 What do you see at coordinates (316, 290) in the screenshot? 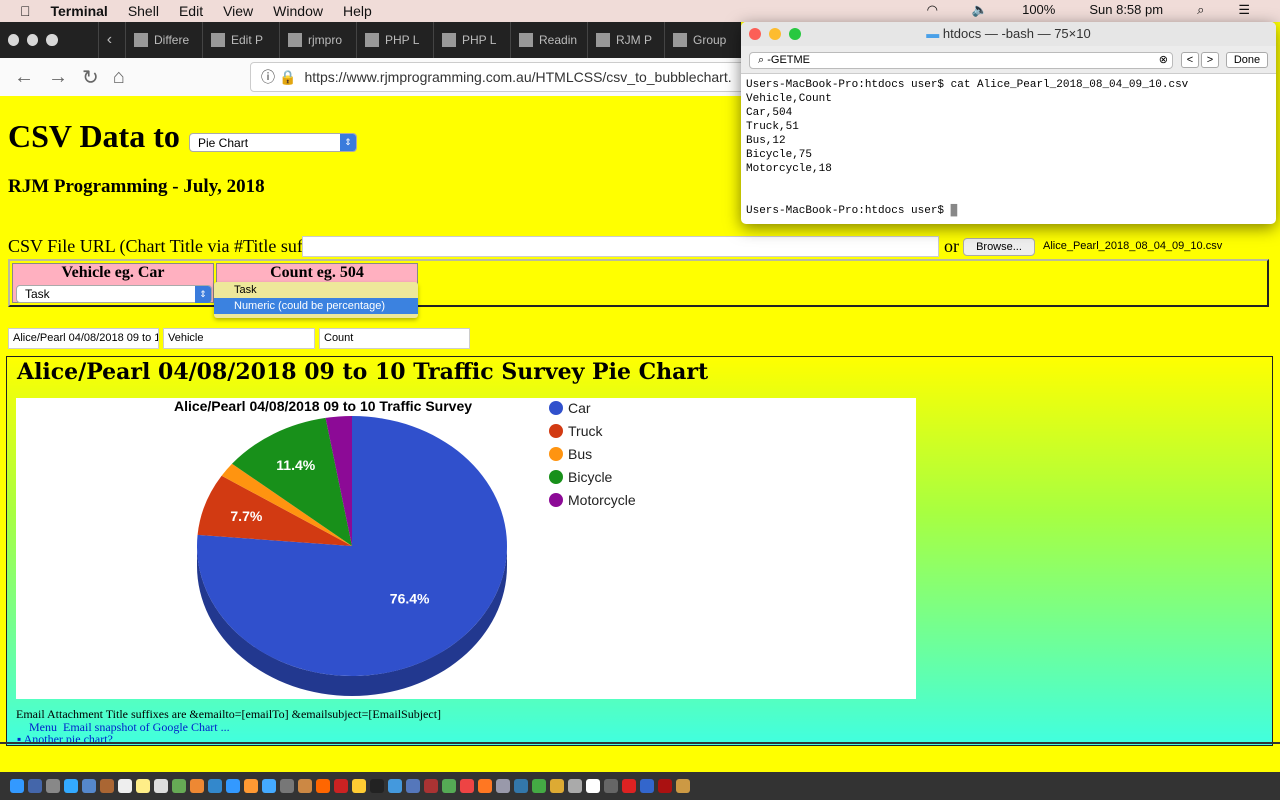
I see `option-task: Task` at bounding box center [316, 290].